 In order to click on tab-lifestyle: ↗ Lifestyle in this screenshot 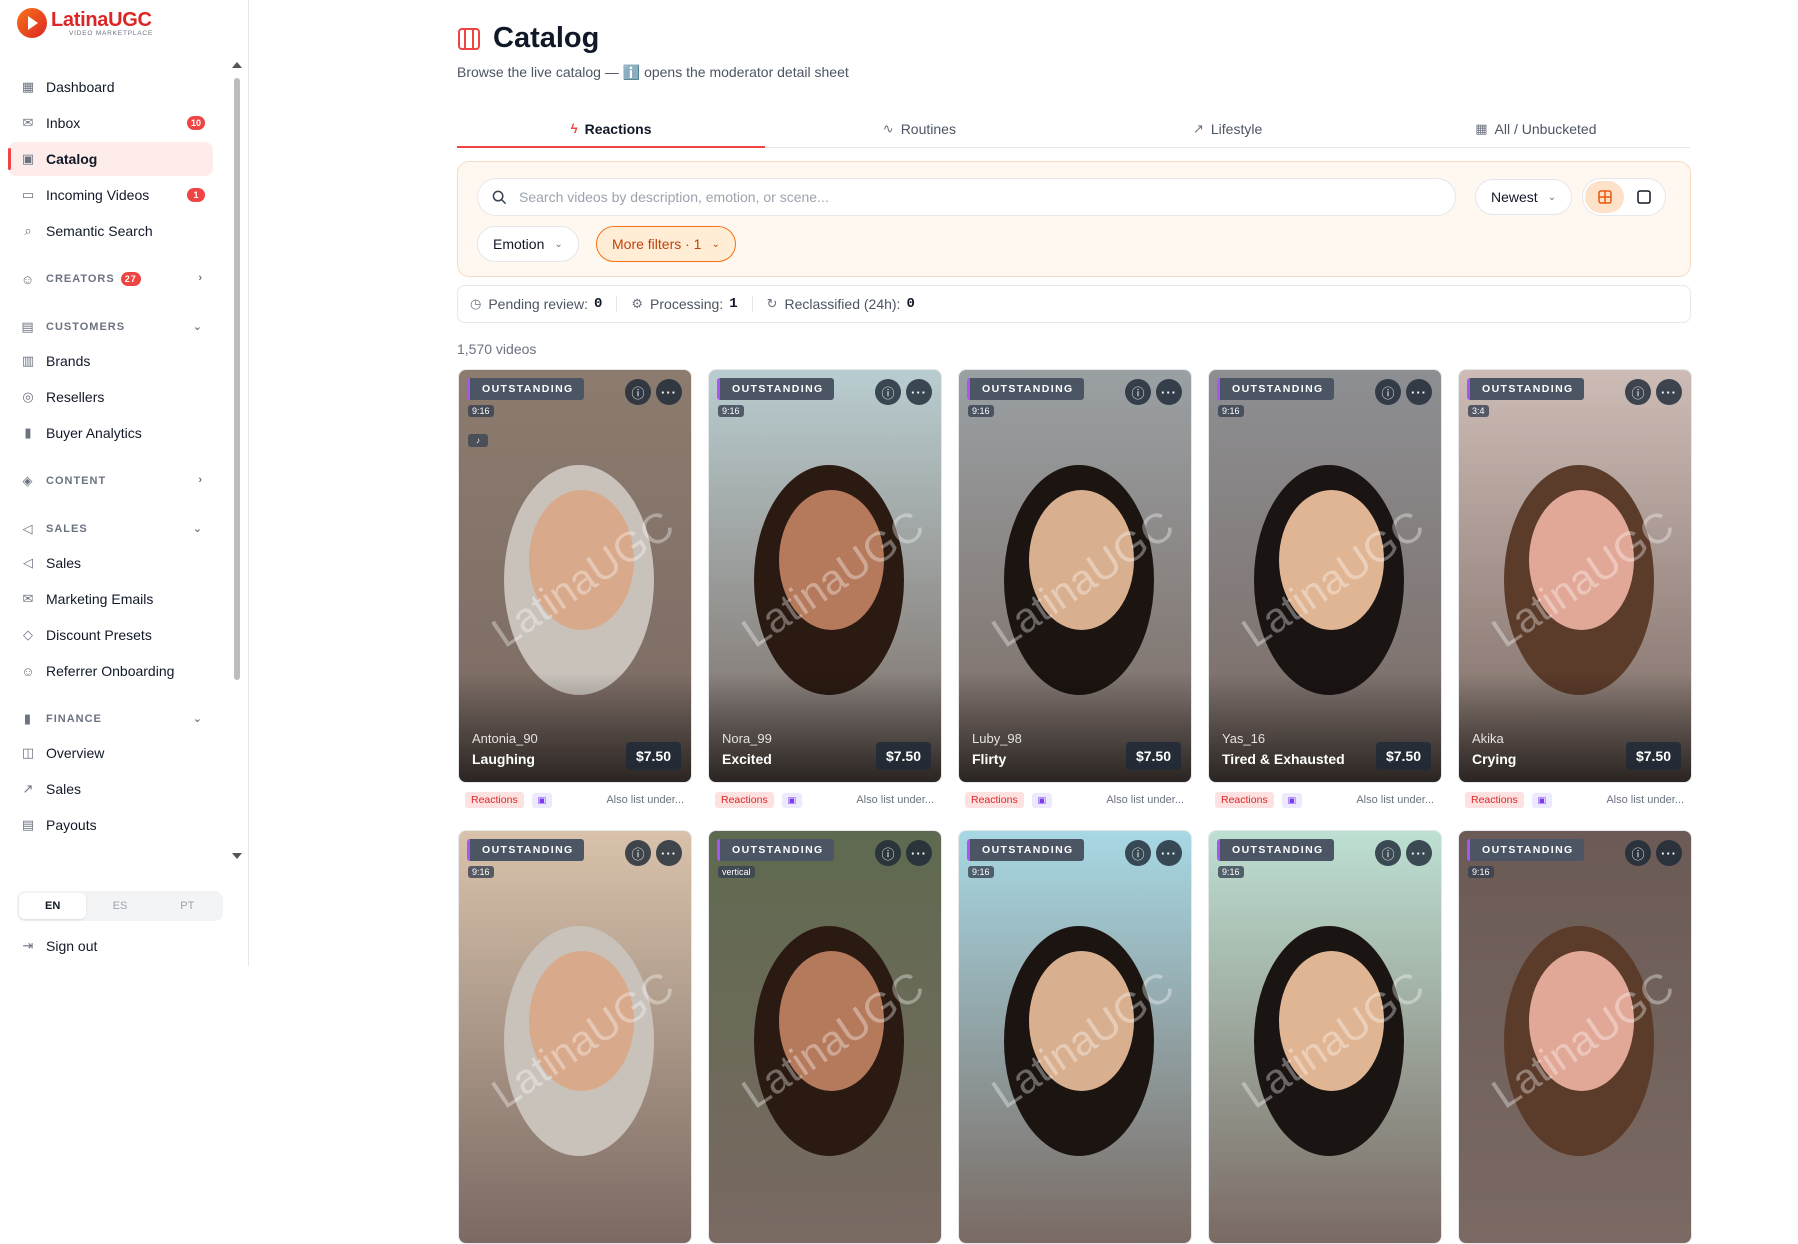, I will do `click(1228, 128)`.